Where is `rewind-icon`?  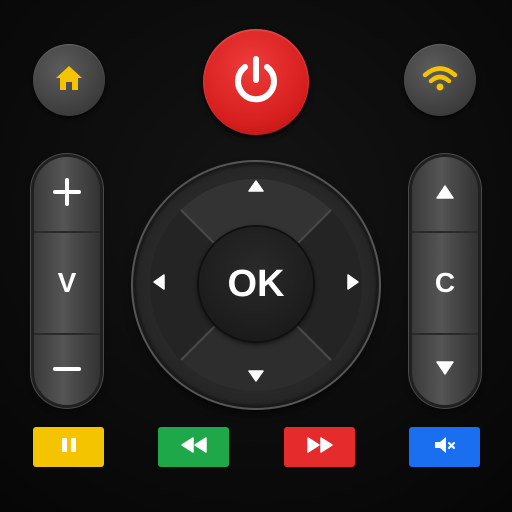 rewind-icon is located at coordinates (194, 447).